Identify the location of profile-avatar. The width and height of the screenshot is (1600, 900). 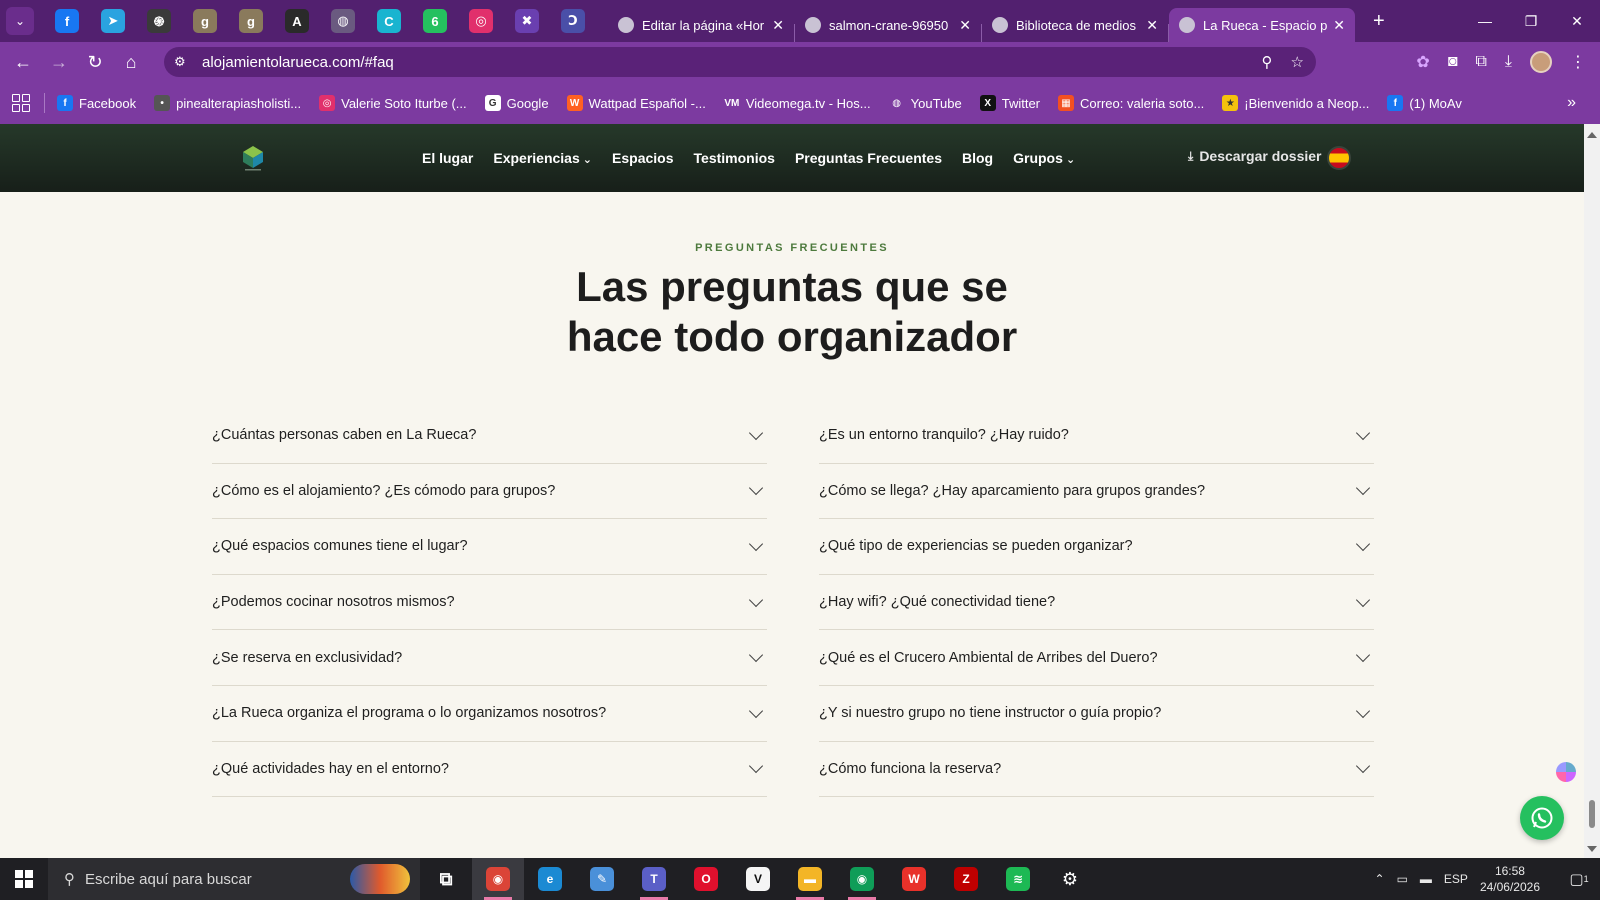
(1541, 62).